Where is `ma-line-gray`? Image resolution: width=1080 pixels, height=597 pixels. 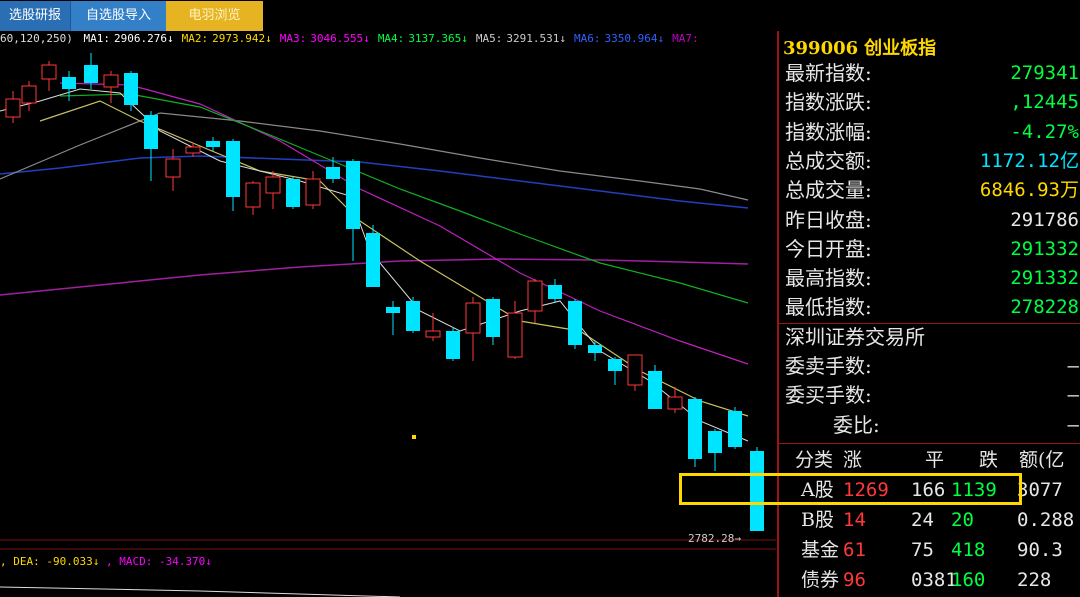 ma-line-gray is located at coordinates (374, 156).